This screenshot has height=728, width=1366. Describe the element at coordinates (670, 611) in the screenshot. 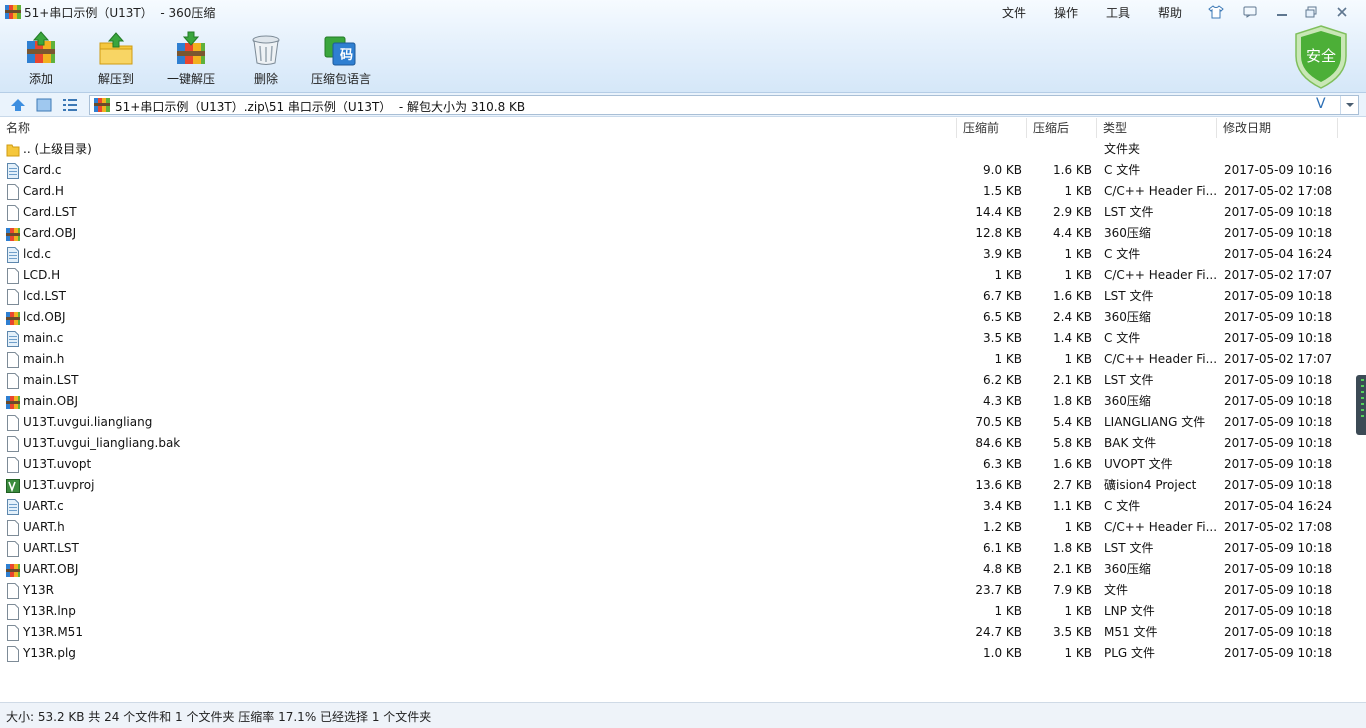

I see `file-row: Y13R.lnp 1 KB 1 KB LNP 文件 2017-05-09 10:18` at that location.